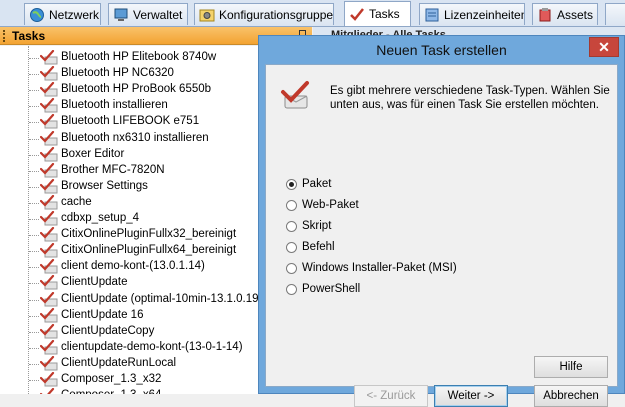  I want to click on tree-item-label: Bluetooth HP NC6320, so click(117, 73).